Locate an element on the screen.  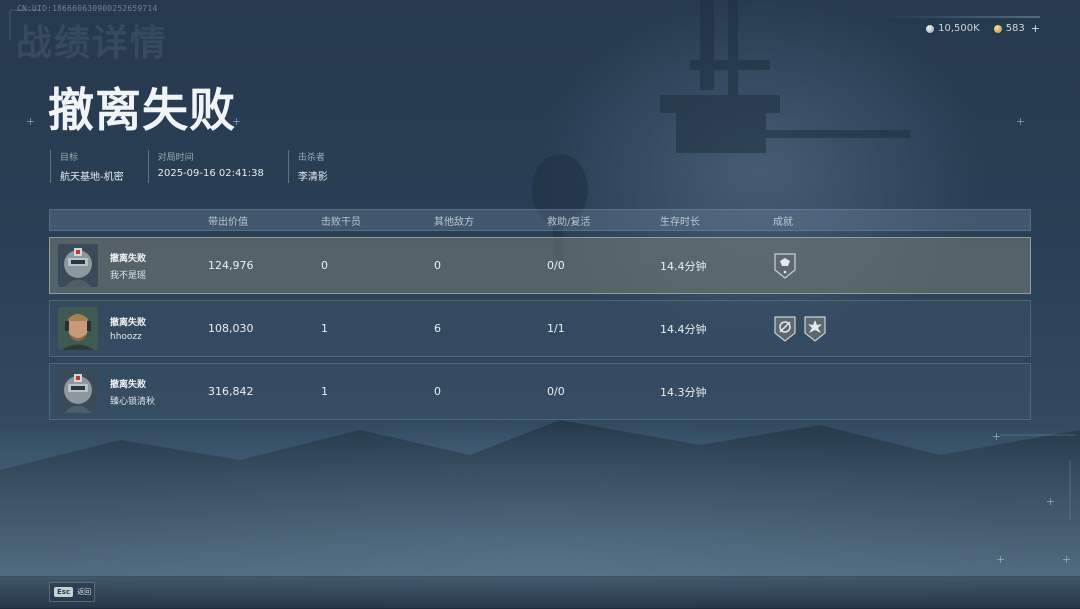
meta-label: 目标 is located at coordinates (69, 158).